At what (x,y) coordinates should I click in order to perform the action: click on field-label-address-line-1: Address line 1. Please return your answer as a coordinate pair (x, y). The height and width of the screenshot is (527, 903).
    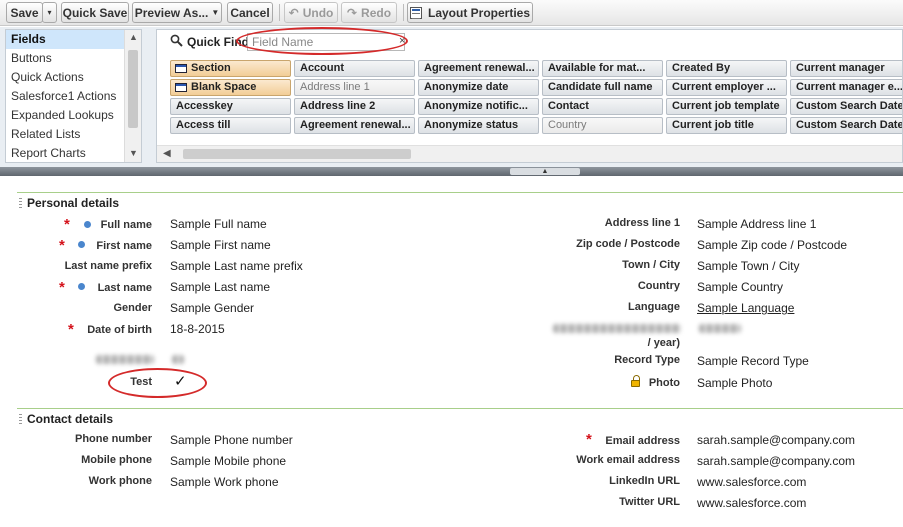
    Looking at the image, I should click on (642, 223).